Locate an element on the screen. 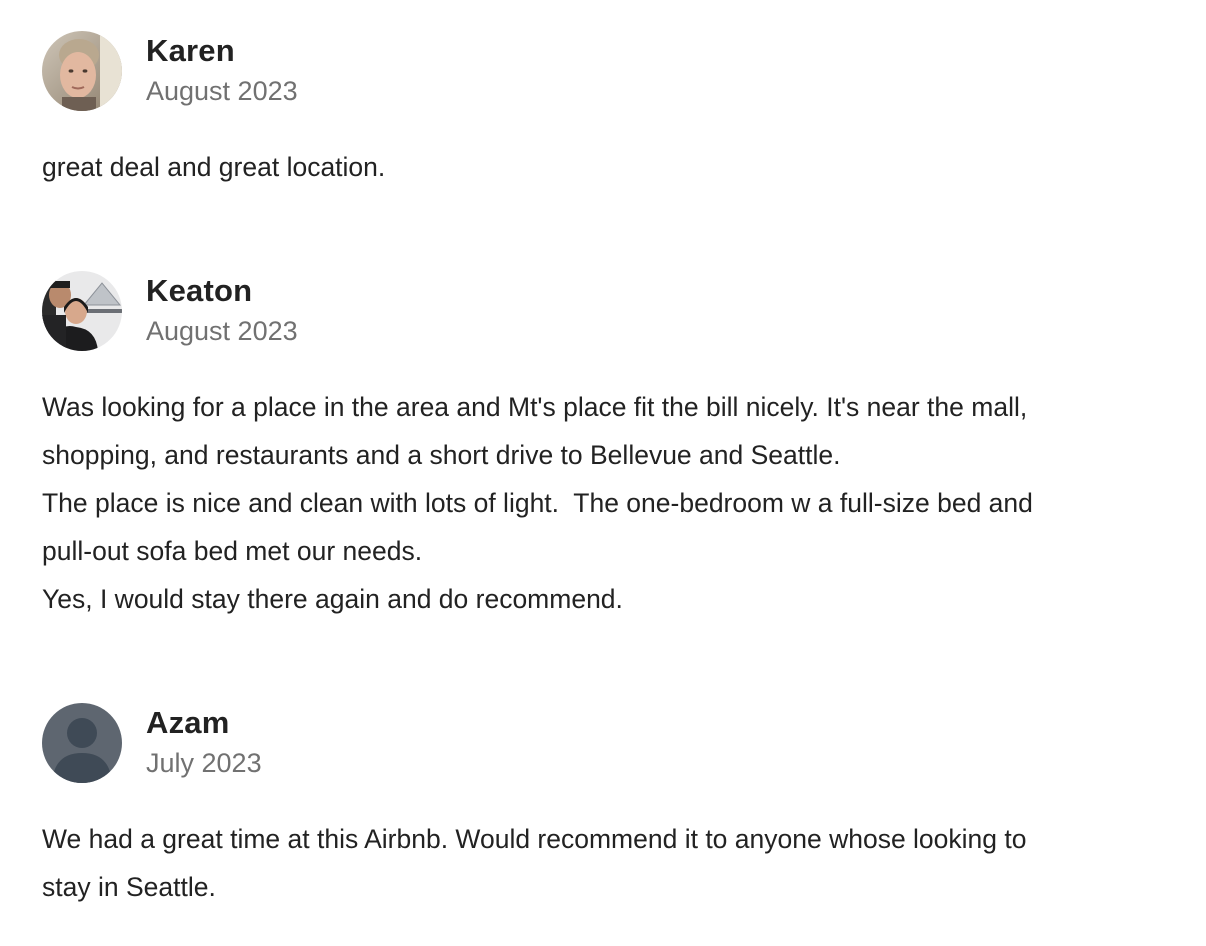  review-text-line: pull-out sofa bed met our needs. is located at coordinates (232, 551).